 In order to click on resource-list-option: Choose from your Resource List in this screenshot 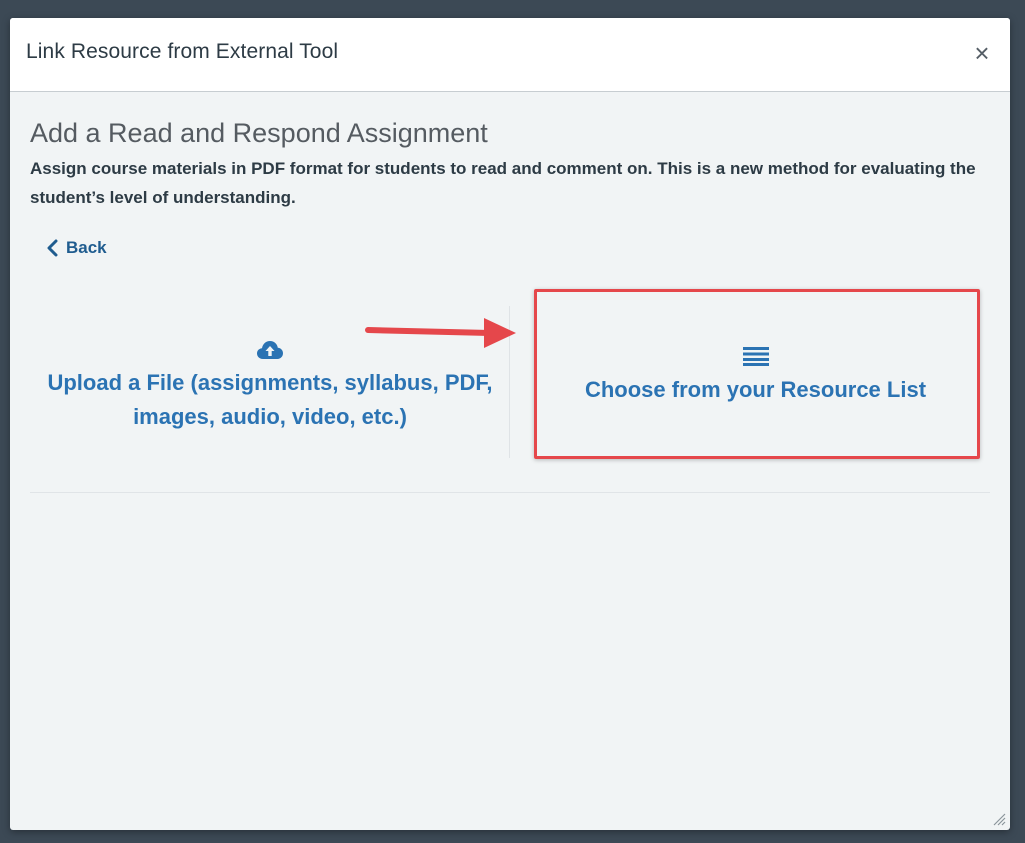, I will do `click(755, 391)`.